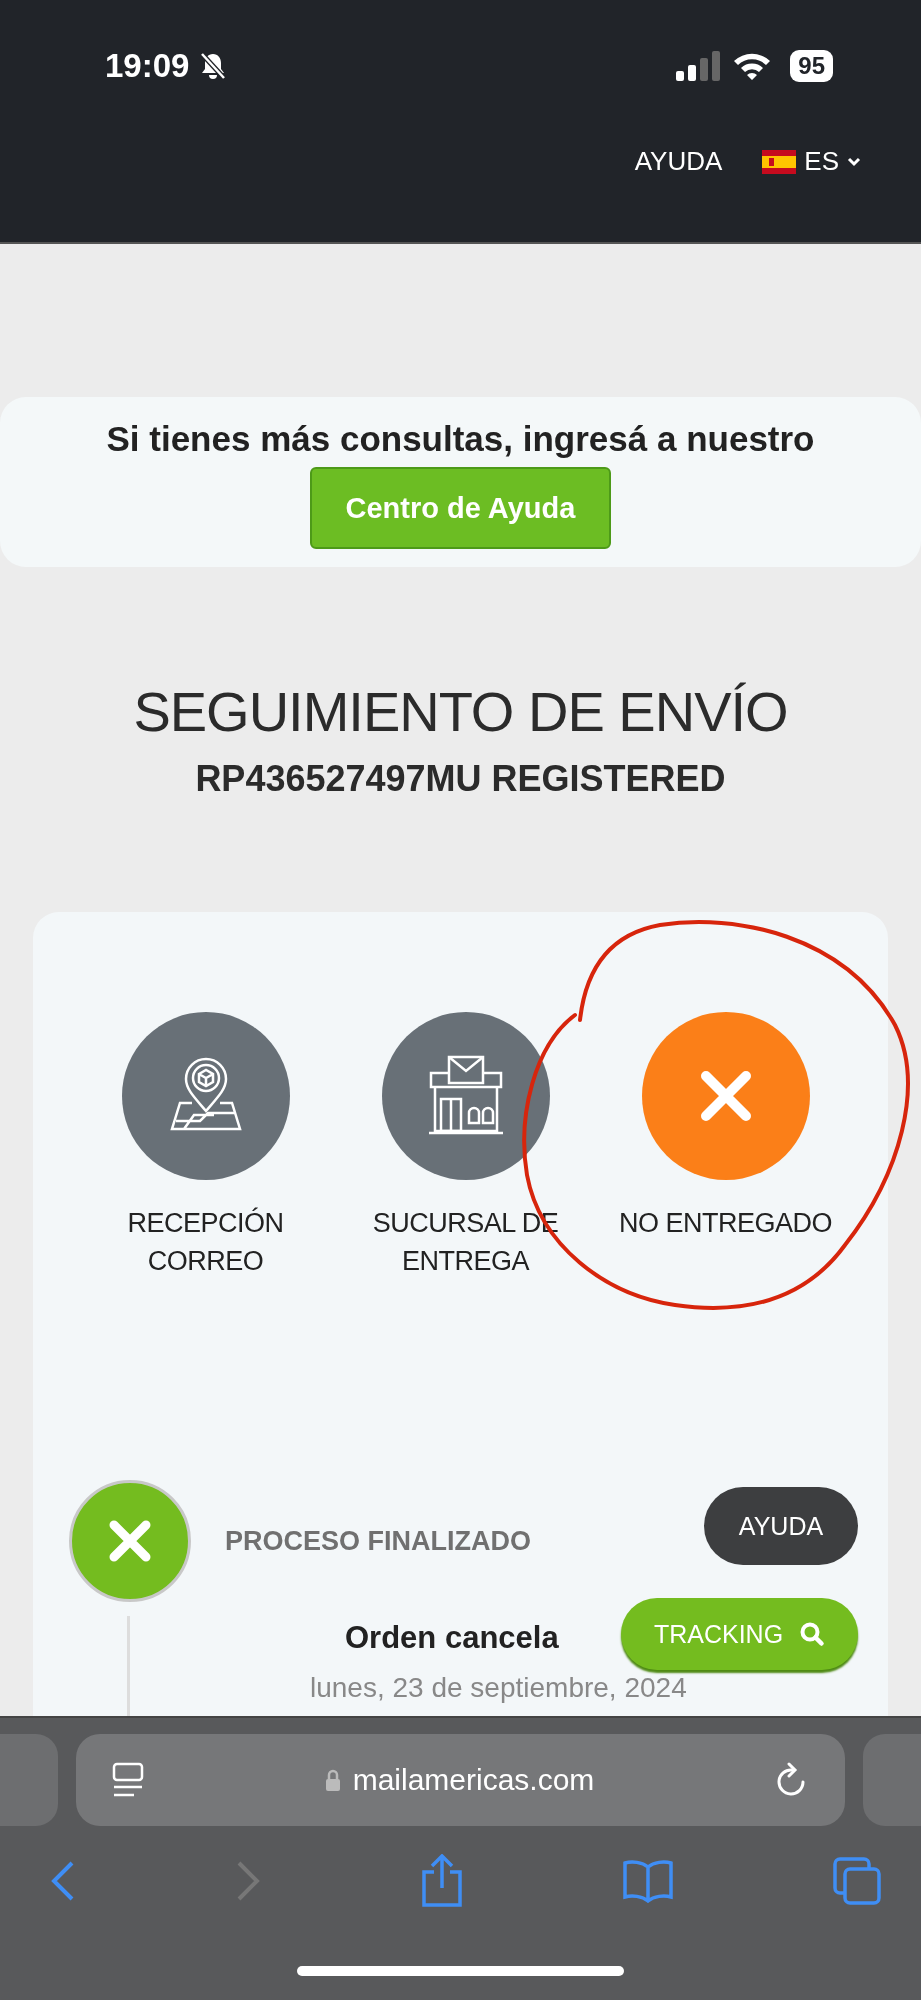 The height and width of the screenshot is (2000, 921). I want to click on caret-icon, so click(854, 161).